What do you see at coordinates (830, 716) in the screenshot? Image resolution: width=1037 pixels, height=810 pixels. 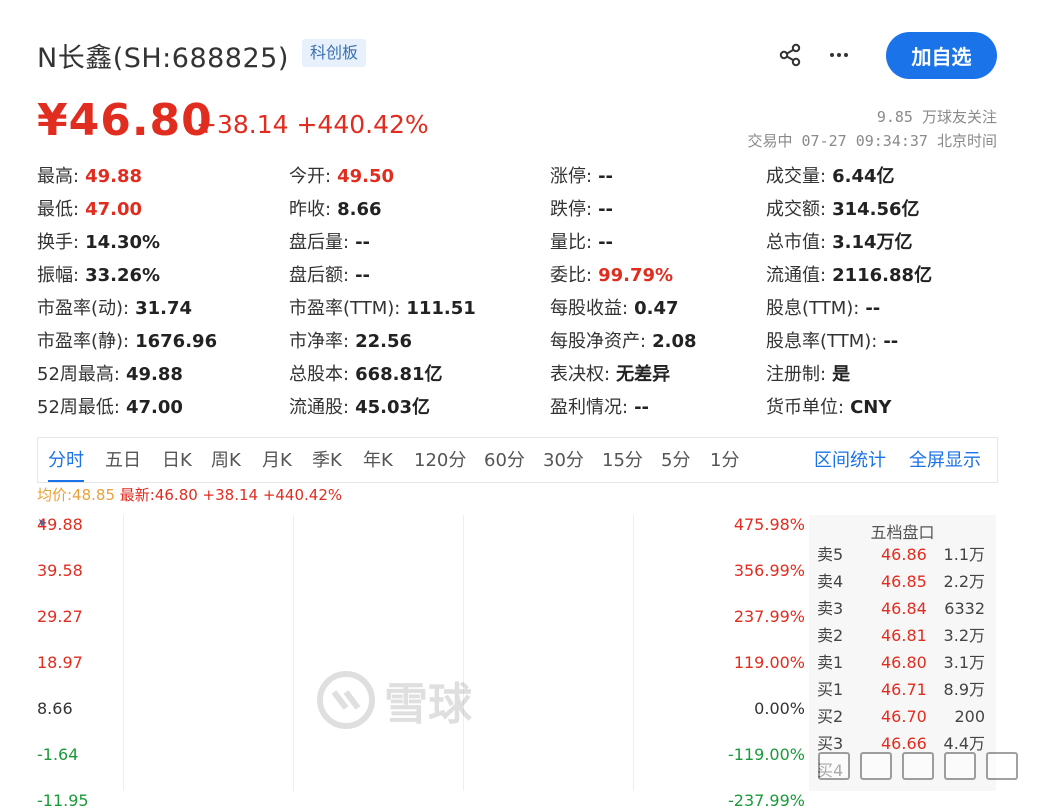 I see `order-label: 买2` at bounding box center [830, 716].